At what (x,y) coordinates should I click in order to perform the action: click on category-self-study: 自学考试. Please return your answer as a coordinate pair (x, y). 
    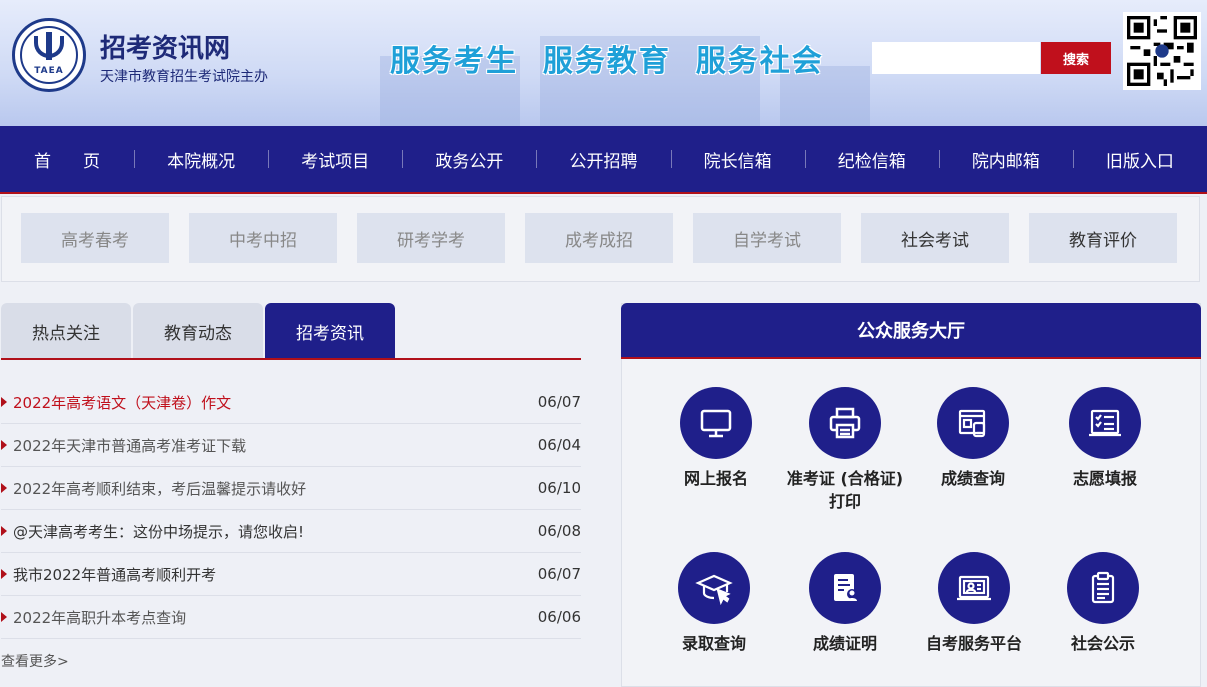
    Looking at the image, I should click on (767, 238).